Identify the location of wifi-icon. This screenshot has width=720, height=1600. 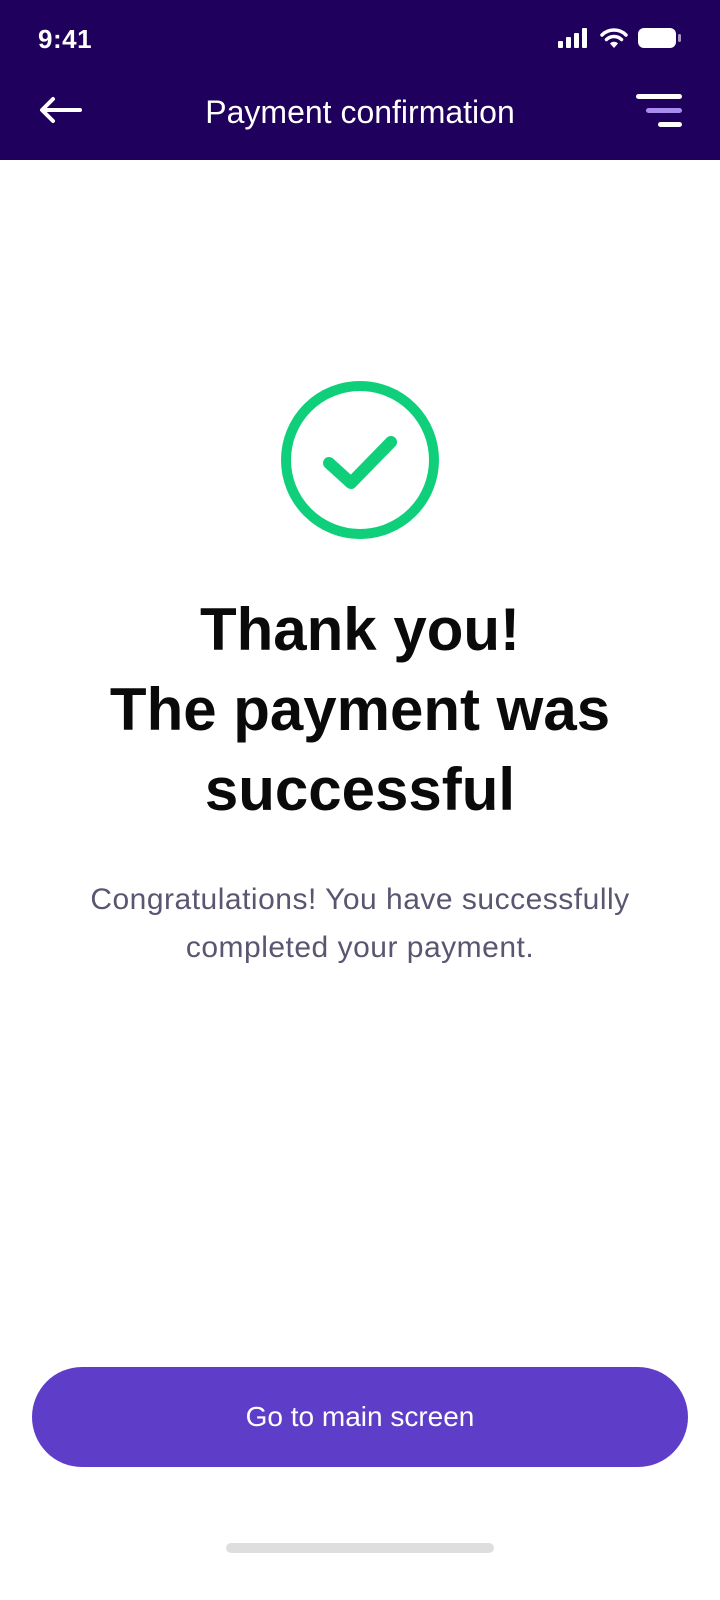
(614, 38).